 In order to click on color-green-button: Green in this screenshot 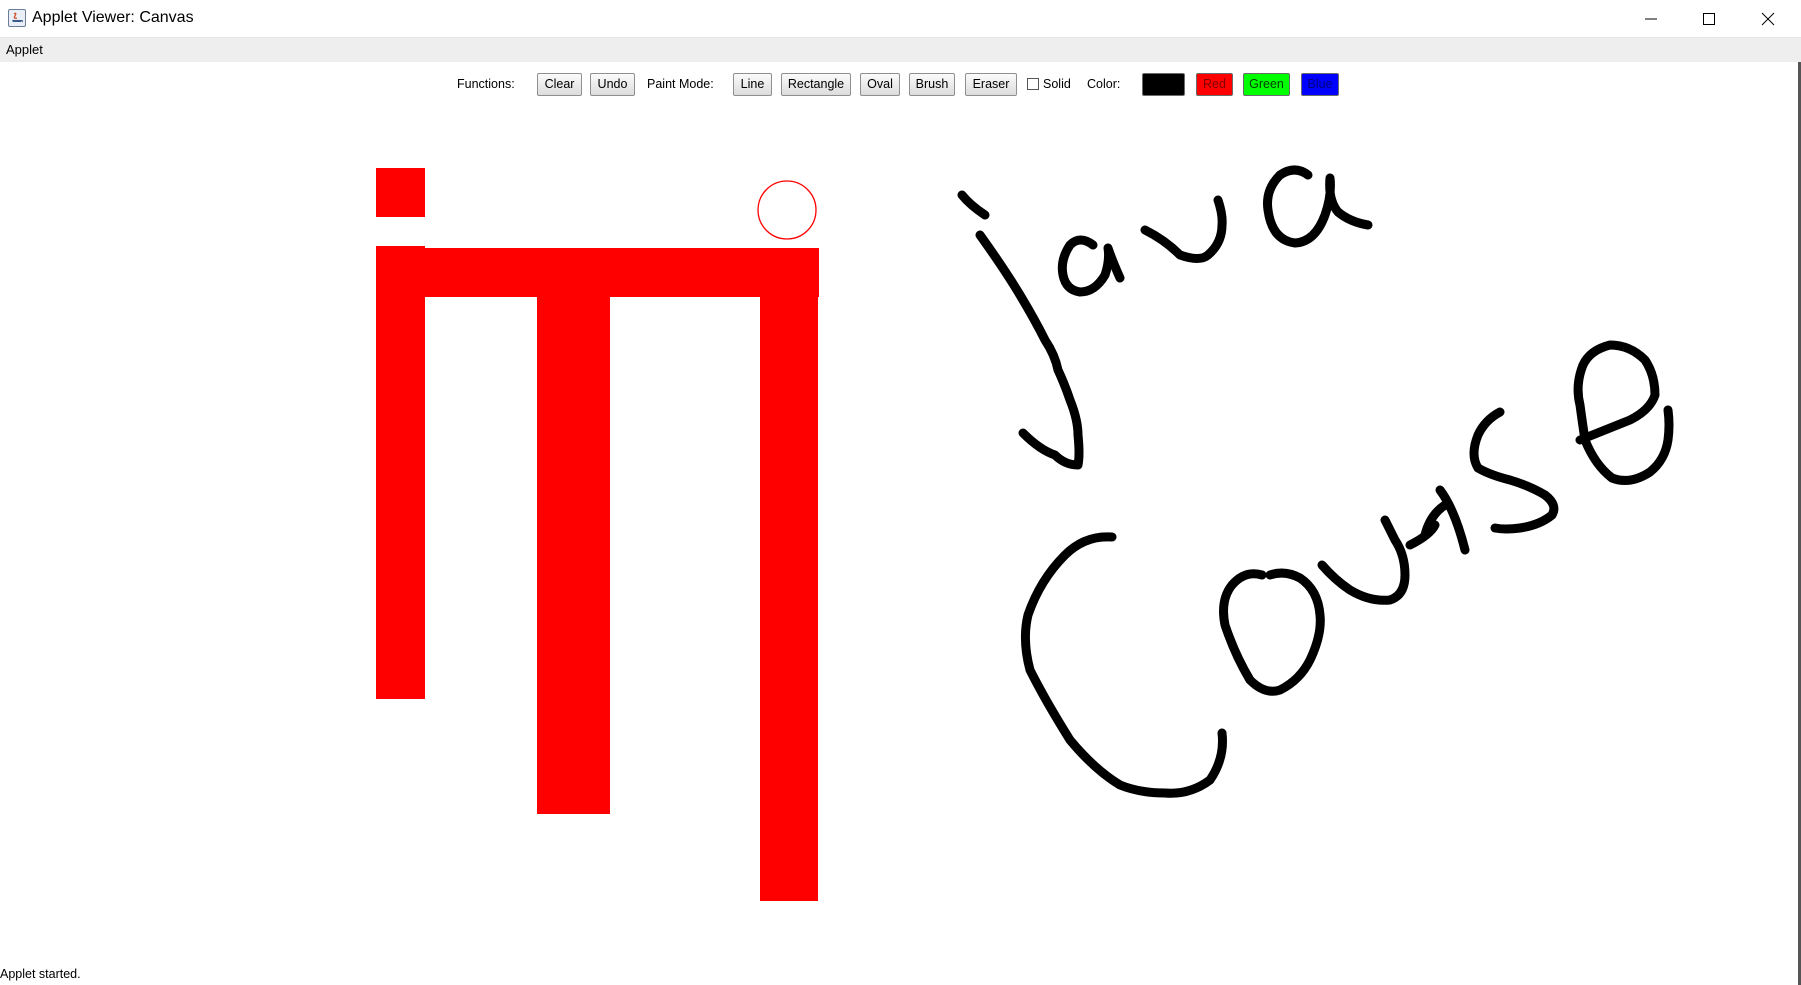, I will do `click(1266, 84)`.